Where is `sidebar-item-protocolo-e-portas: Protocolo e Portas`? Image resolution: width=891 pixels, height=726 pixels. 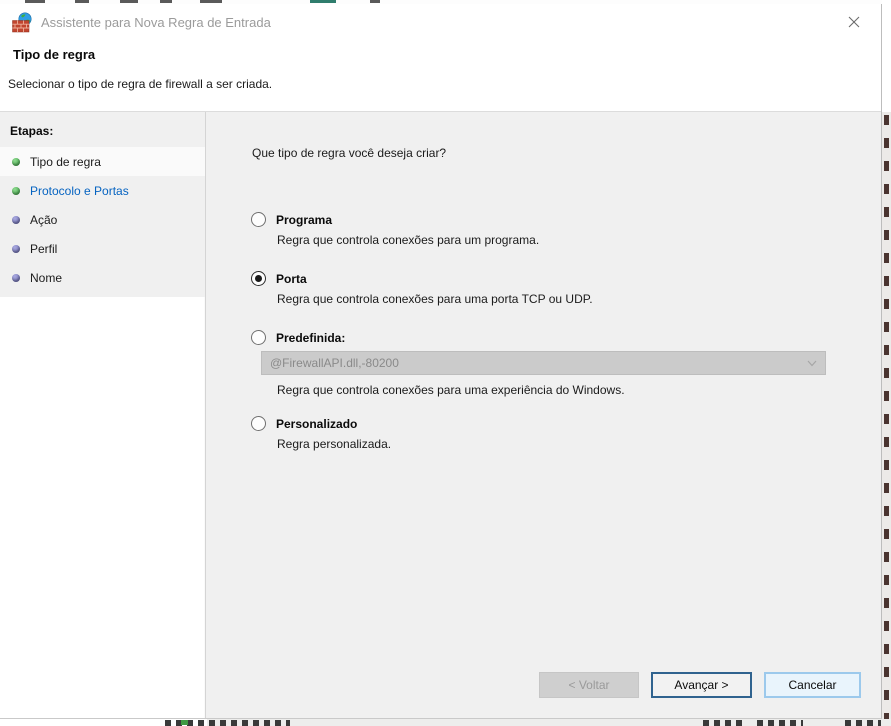
sidebar-item-protocolo-e-portas: Protocolo e Portas is located at coordinates (102, 190).